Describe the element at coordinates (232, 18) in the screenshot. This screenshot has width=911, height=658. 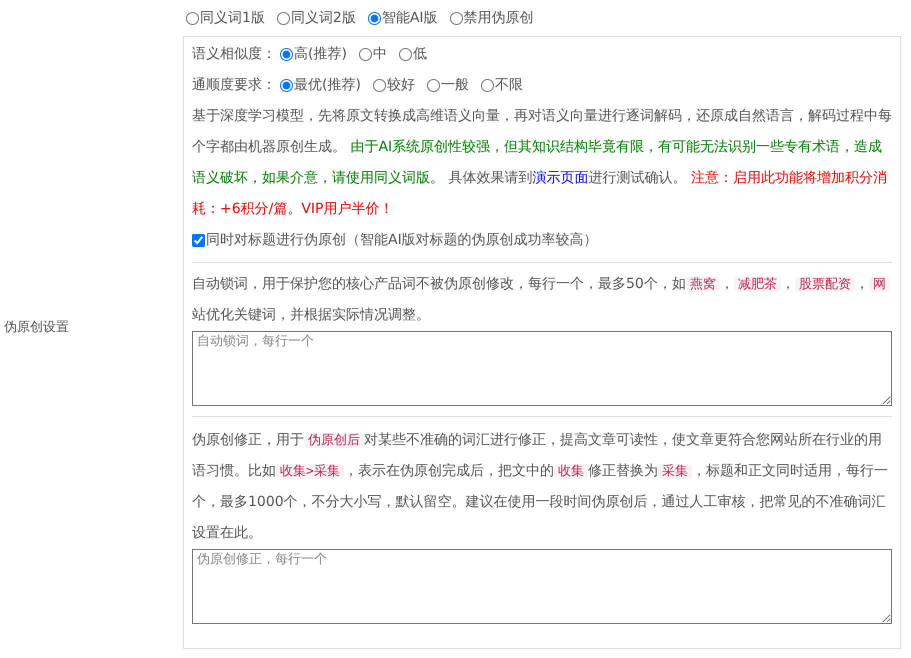
I see `option-label: 同义词1版` at that location.